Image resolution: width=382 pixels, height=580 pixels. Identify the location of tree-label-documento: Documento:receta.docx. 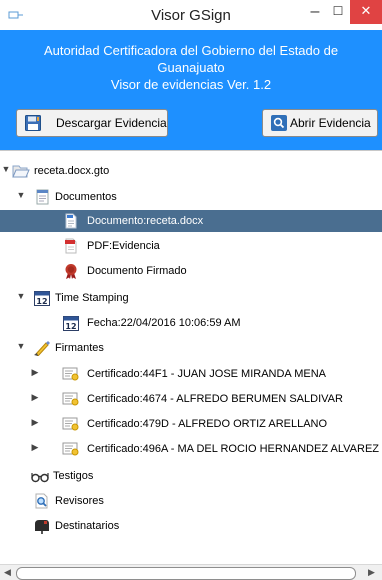
(145, 221).